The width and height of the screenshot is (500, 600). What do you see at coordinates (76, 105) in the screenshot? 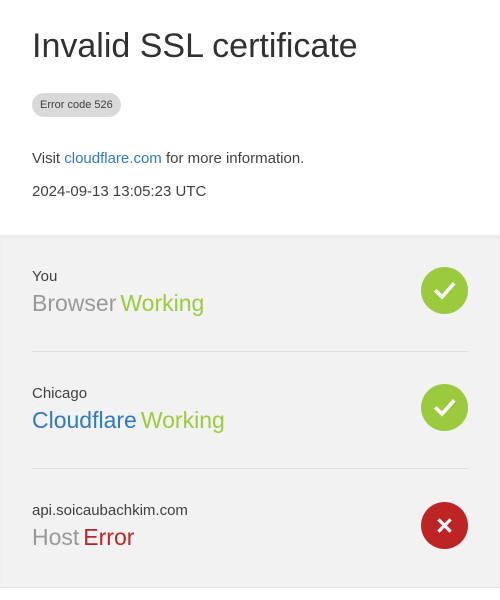
I see `error-code-badge: Error code 526` at bounding box center [76, 105].